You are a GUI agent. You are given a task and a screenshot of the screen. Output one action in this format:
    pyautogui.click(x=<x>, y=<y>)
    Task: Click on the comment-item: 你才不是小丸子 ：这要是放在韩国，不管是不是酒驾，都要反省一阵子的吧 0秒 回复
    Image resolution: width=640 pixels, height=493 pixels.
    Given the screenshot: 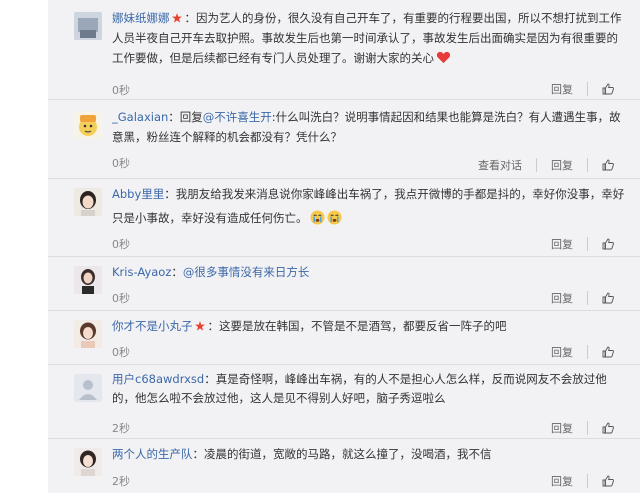 What is the action you would take?
    pyautogui.click(x=344, y=337)
    